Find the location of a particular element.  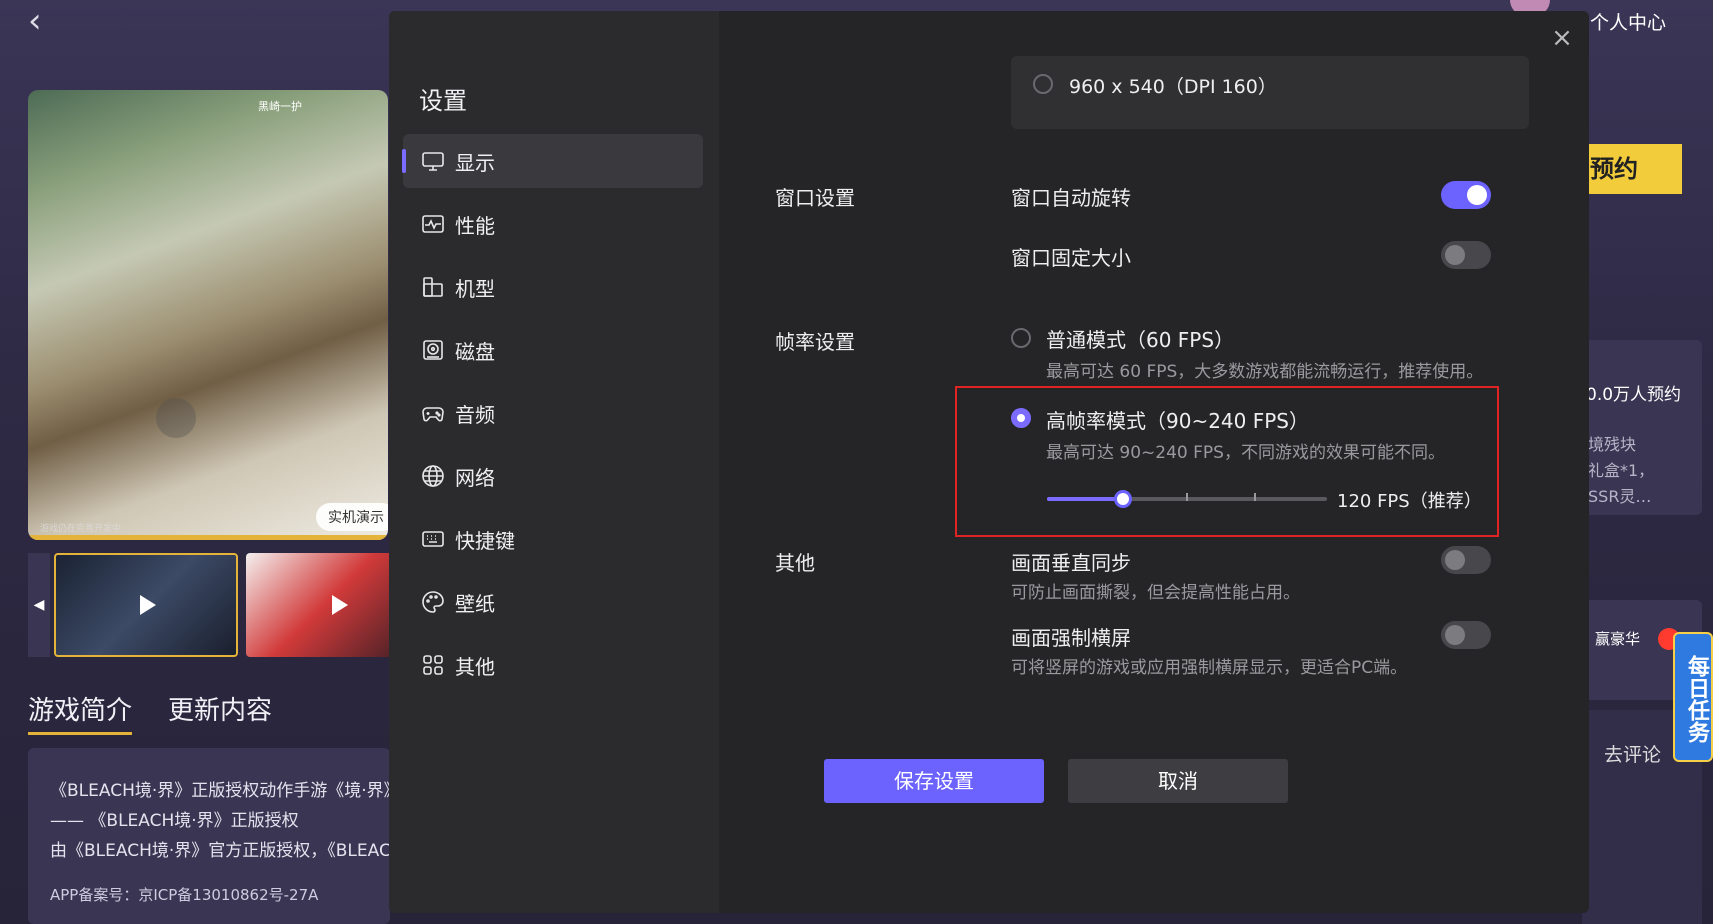

cancel-button: 取消 is located at coordinates (1178, 781).